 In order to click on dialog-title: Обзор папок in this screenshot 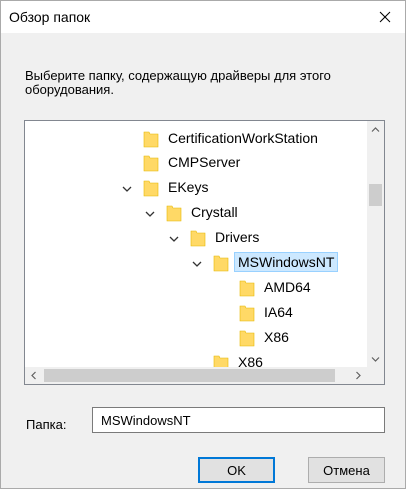, I will do `click(50, 17)`.